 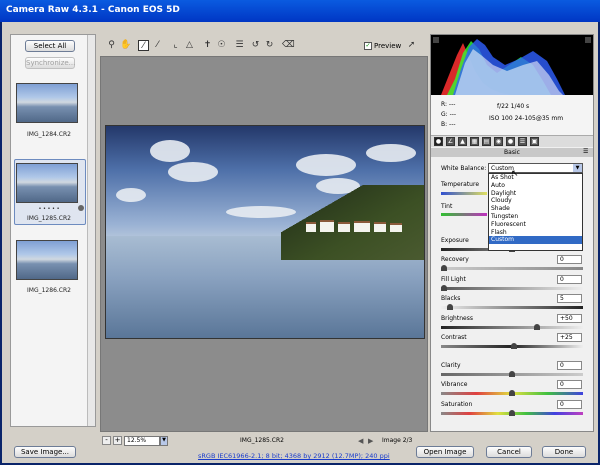 I want to click on preview-label: Preview, so click(x=388, y=46).